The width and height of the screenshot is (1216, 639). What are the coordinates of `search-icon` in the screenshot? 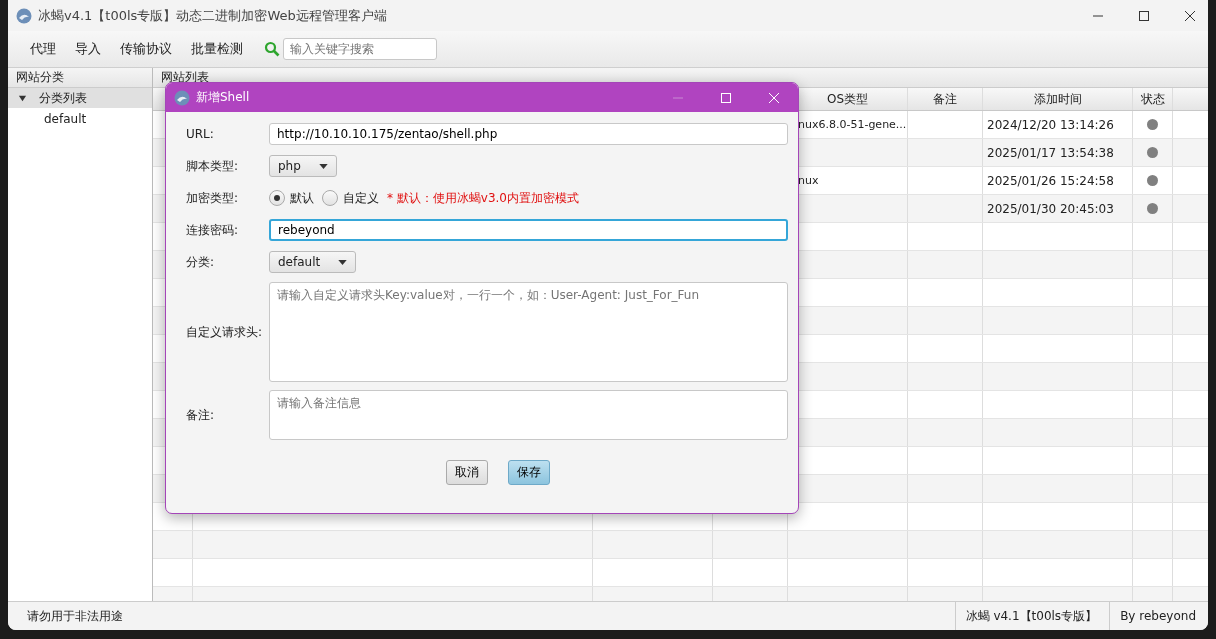 It's located at (272, 49).